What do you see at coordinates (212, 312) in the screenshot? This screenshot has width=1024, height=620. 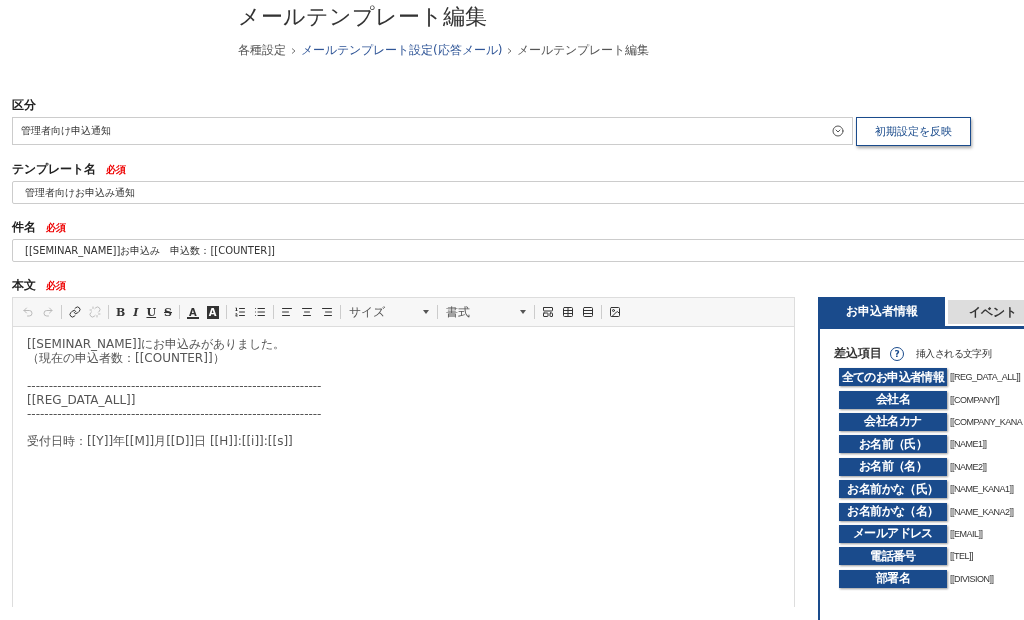 I see `background-color-button: A` at bounding box center [212, 312].